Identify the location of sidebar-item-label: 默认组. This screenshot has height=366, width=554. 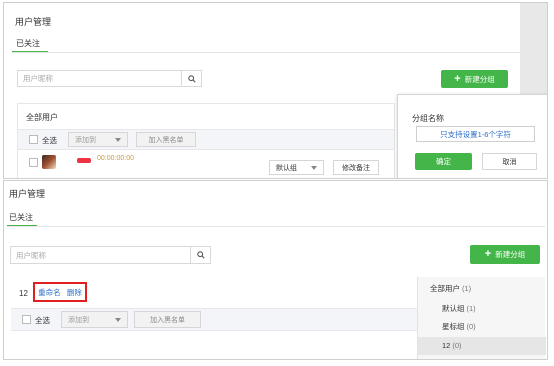
(453, 308).